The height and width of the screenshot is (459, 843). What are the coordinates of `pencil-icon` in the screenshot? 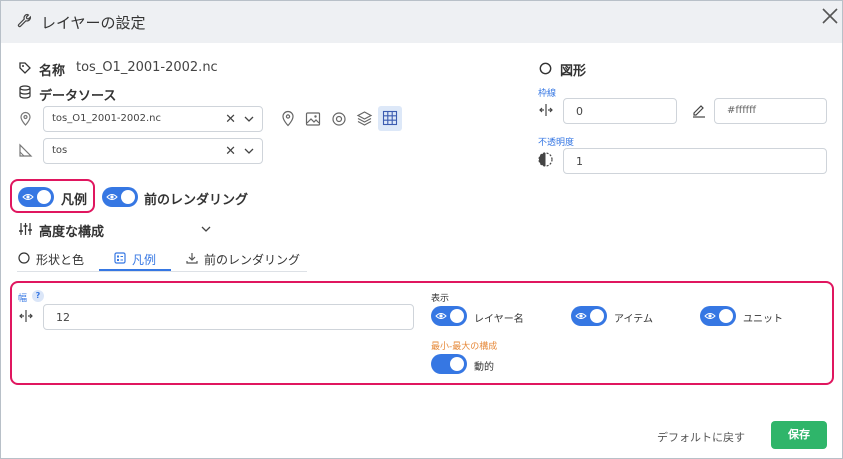 It's located at (699, 111).